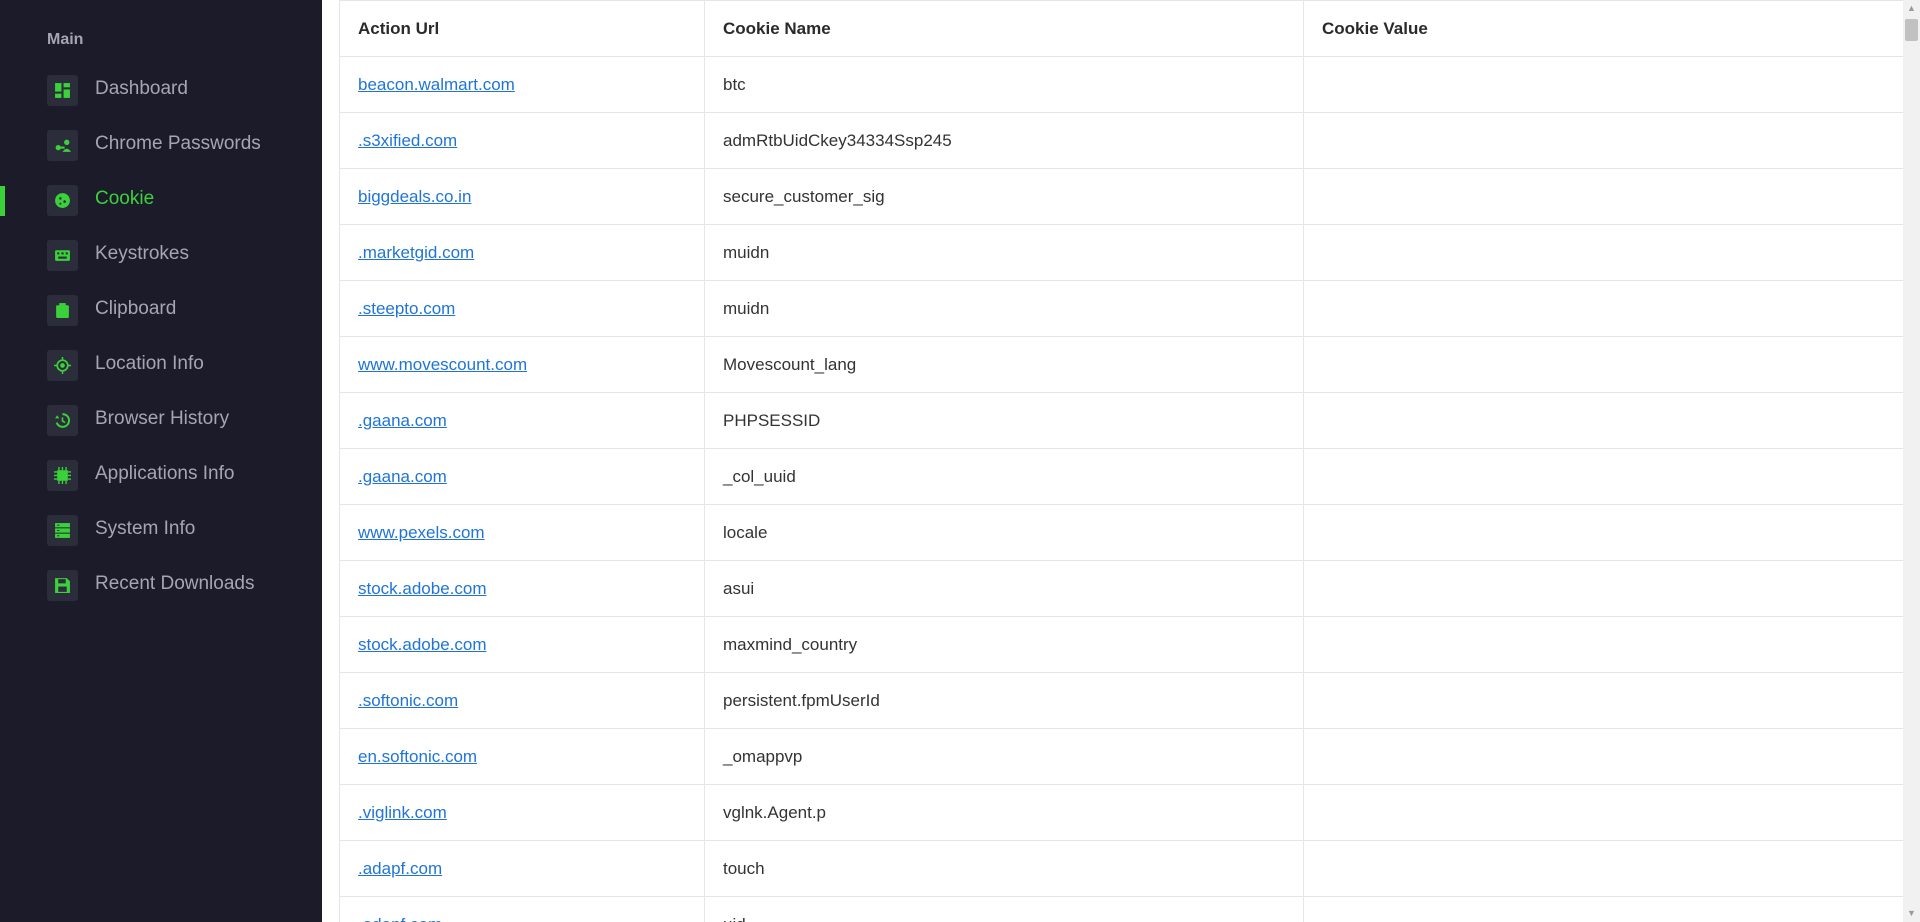  I want to click on cookie-name-cell: uid, so click(1004, 909).